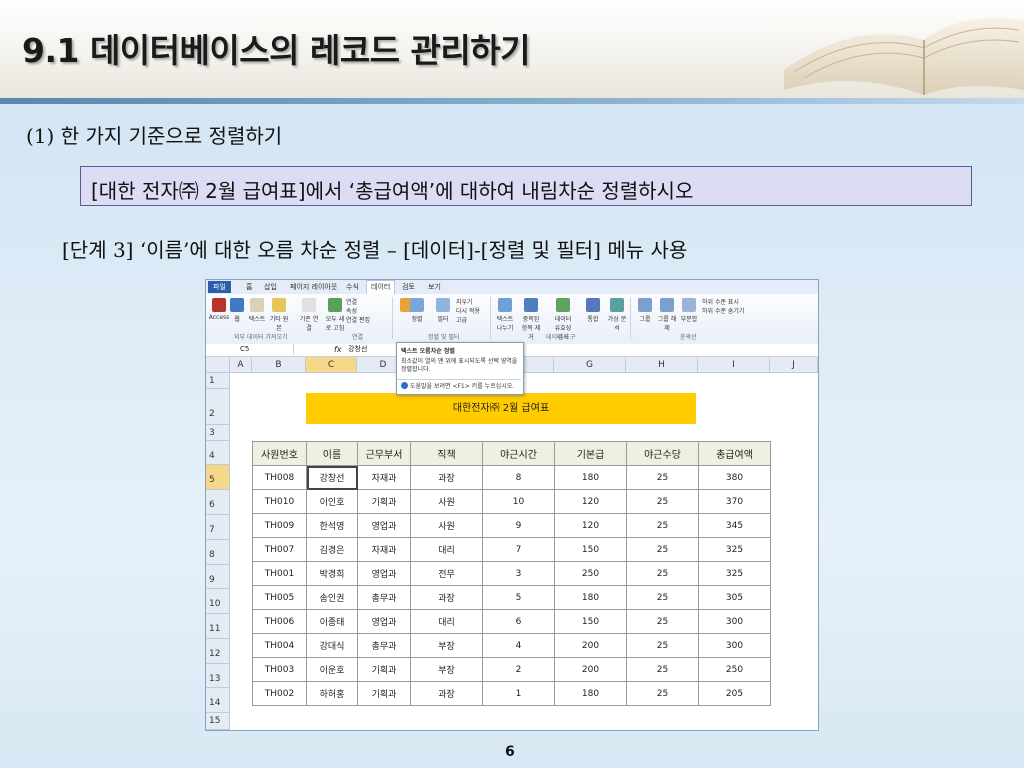 The width and height of the screenshot is (1024, 768). What do you see at coordinates (313, 287) in the screenshot?
I see `tab-page-layout: 페이지 레이아웃` at bounding box center [313, 287].